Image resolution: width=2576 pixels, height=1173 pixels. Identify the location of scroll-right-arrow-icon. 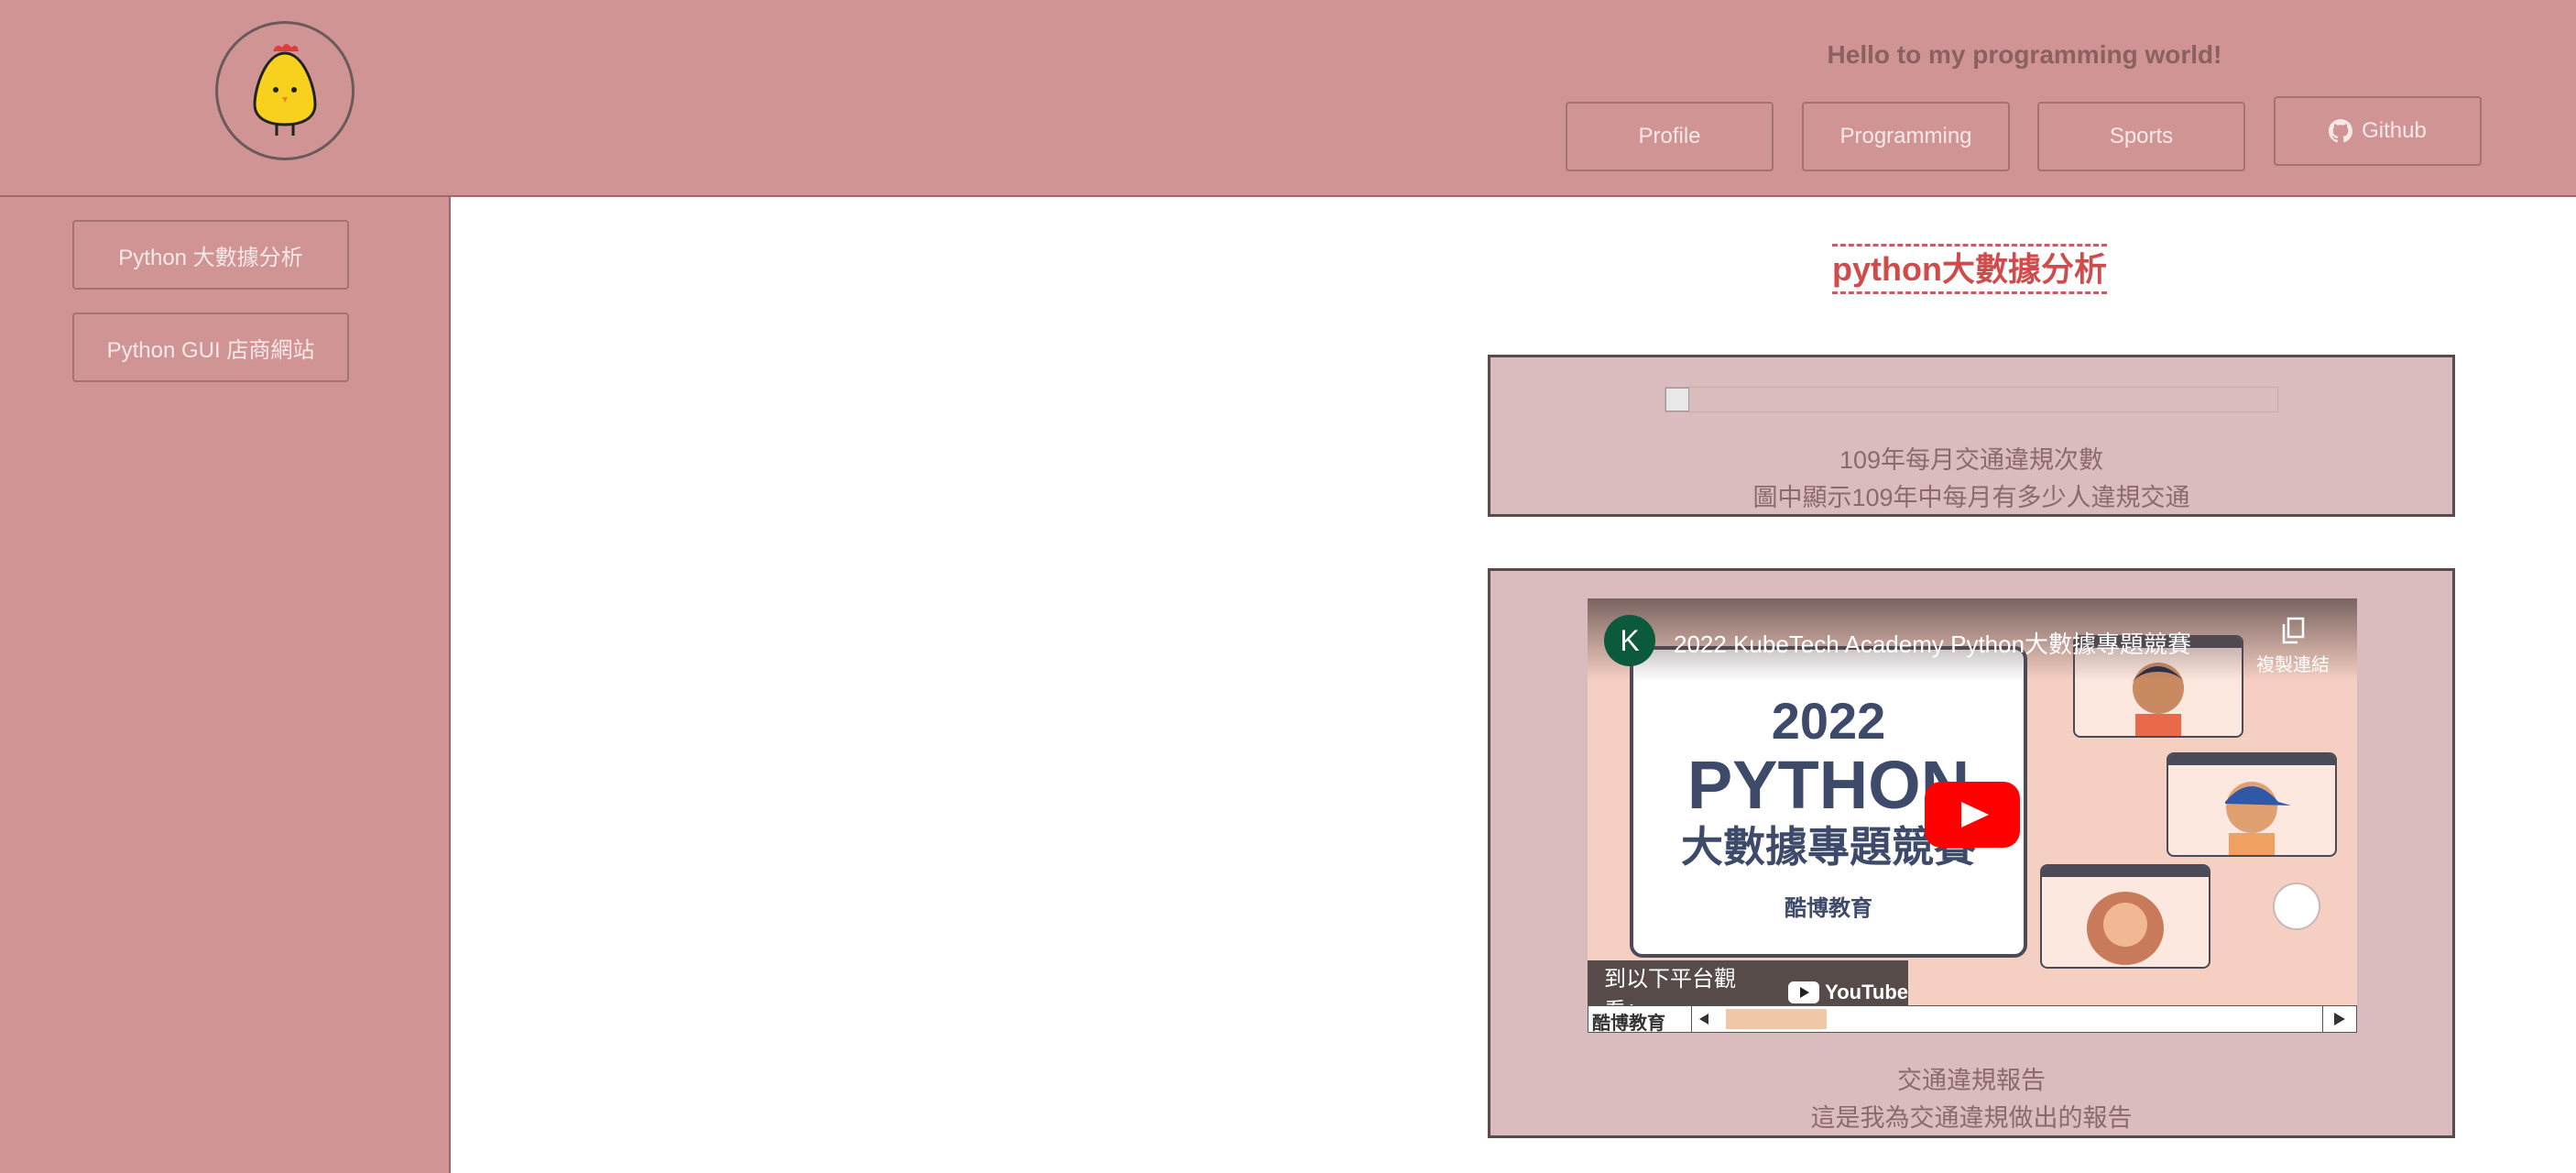
(2339, 1019).